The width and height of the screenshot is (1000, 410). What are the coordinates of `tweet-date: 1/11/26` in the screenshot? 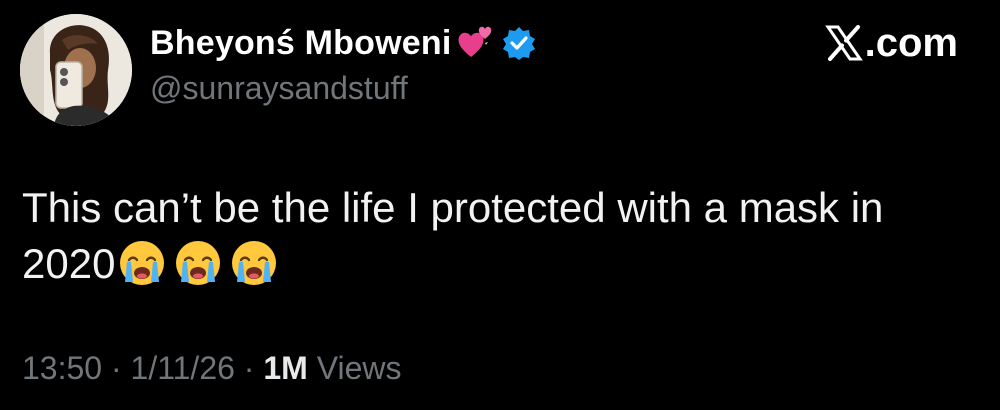 It's located at (183, 368).